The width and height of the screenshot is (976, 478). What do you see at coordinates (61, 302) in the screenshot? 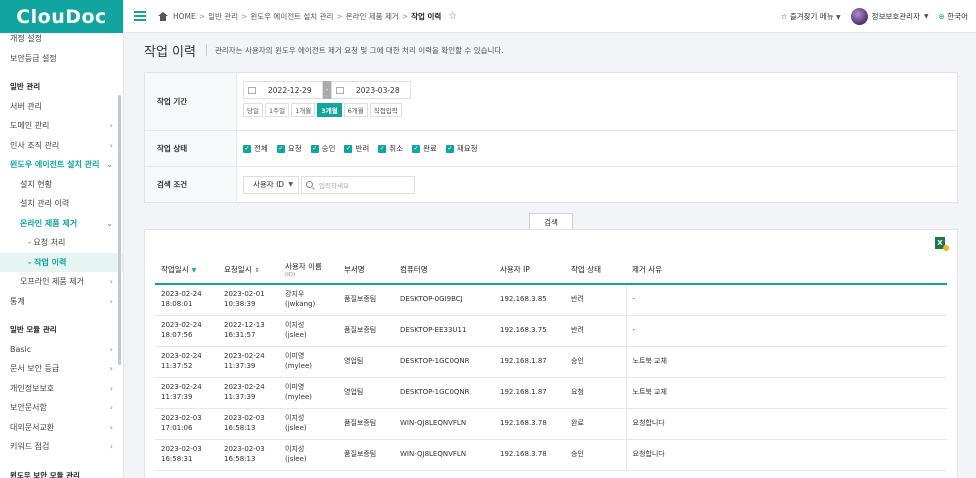
I see `sidebar-item: 통계 ›` at bounding box center [61, 302].